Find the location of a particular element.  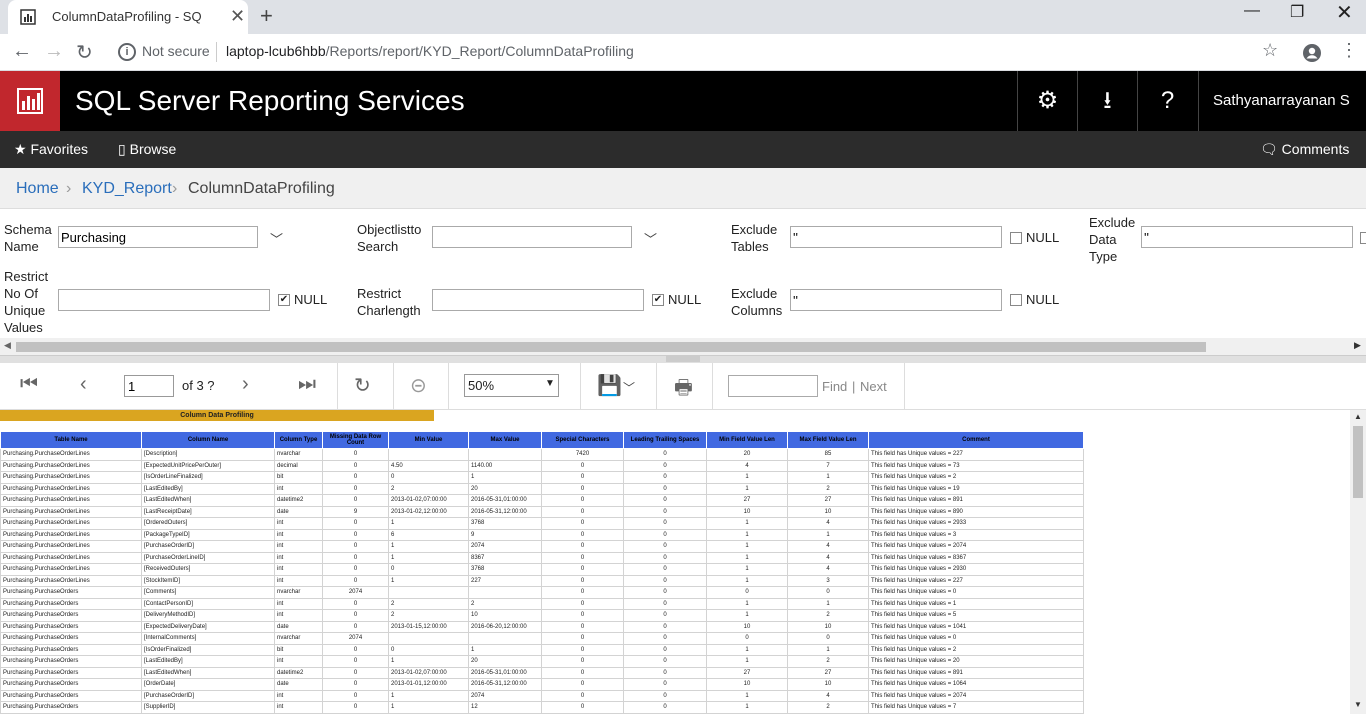

restrict-unique-null-checkbox: ✔ is located at coordinates (284, 300).